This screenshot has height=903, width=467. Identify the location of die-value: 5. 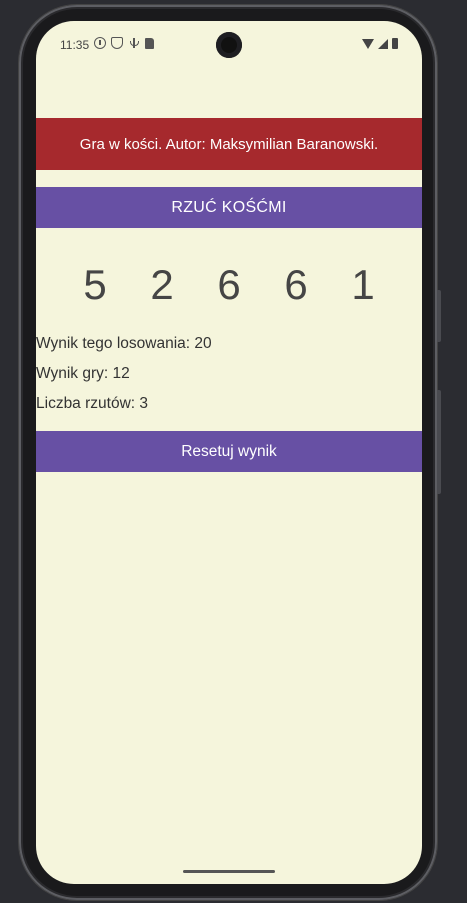
(95, 284).